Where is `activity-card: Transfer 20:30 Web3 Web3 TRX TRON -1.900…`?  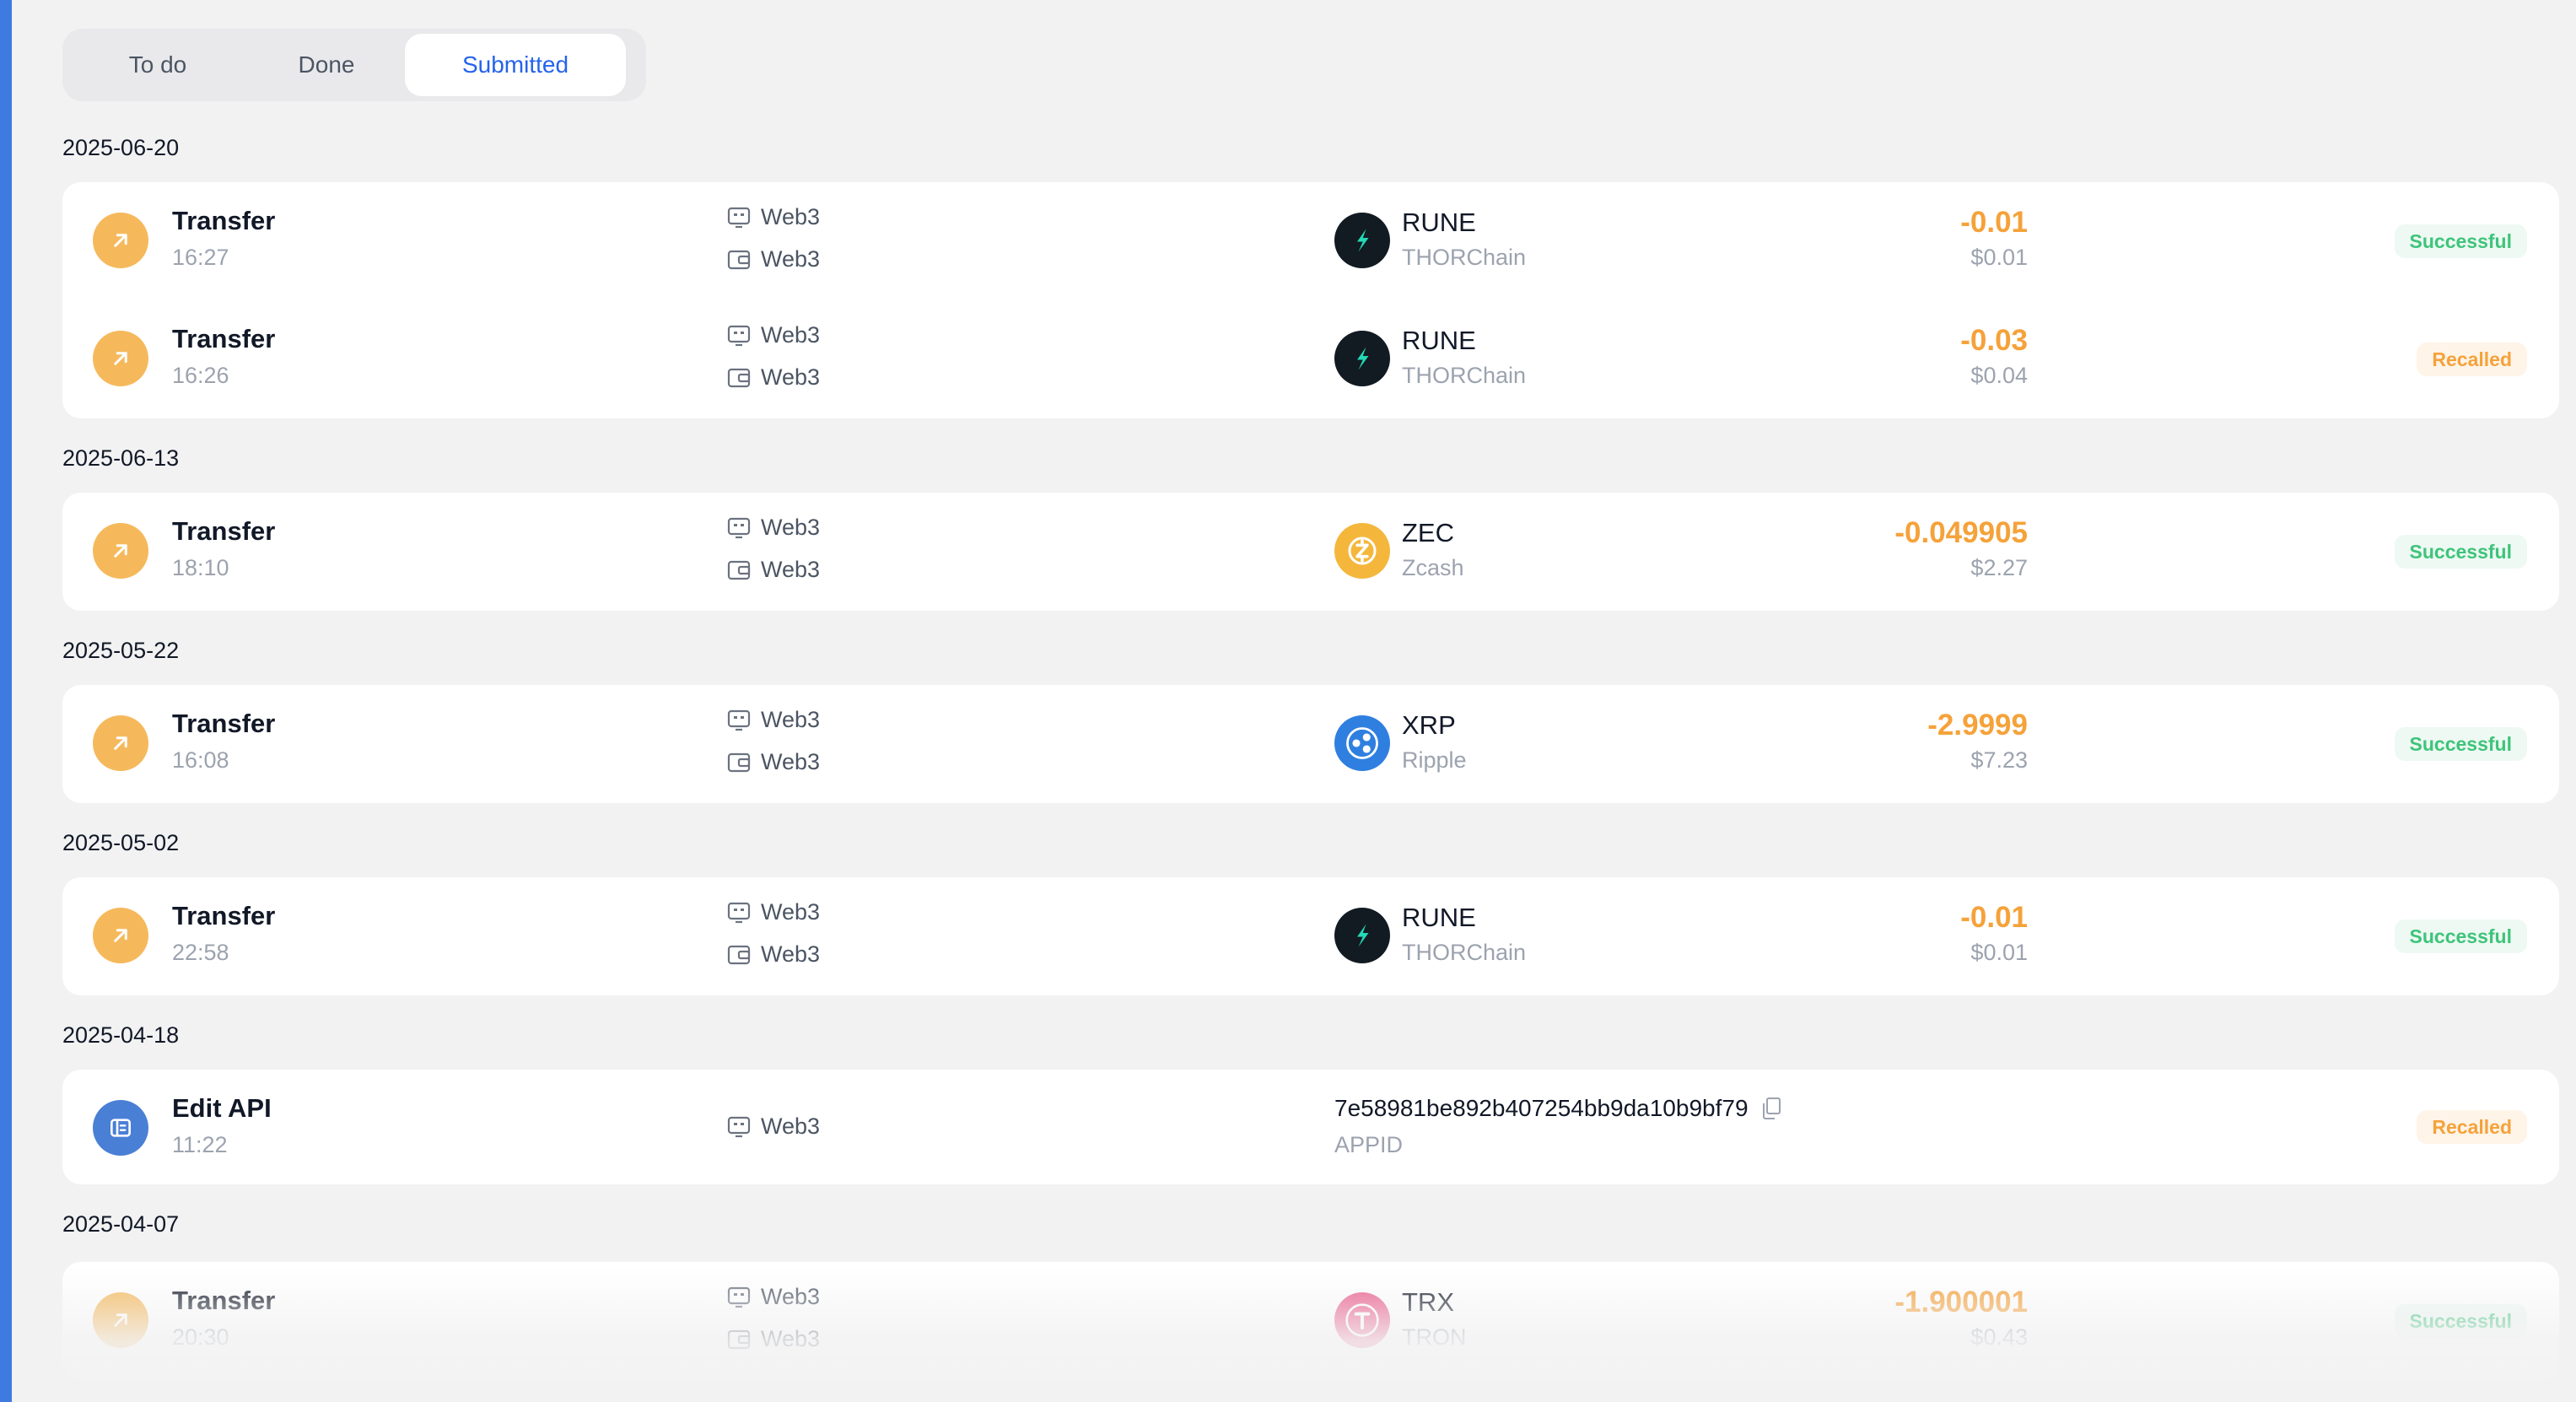 activity-card: Transfer 20:30 Web3 Web3 TRX TRON -1.900… is located at coordinates (1310, 1321).